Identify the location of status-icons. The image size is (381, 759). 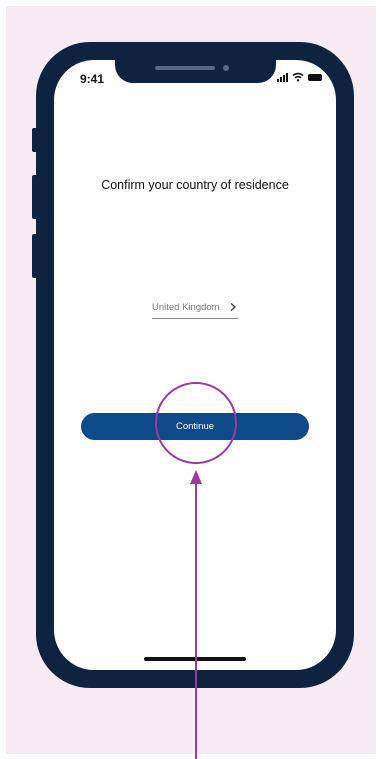
(299, 77).